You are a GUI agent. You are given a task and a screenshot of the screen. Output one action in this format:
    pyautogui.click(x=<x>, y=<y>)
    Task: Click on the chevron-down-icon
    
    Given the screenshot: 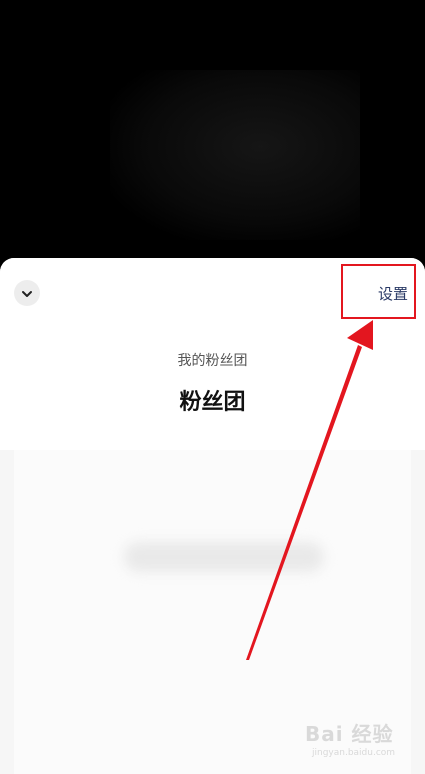 What is the action you would take?
    pyautogui.click(x=27, y=293)
    